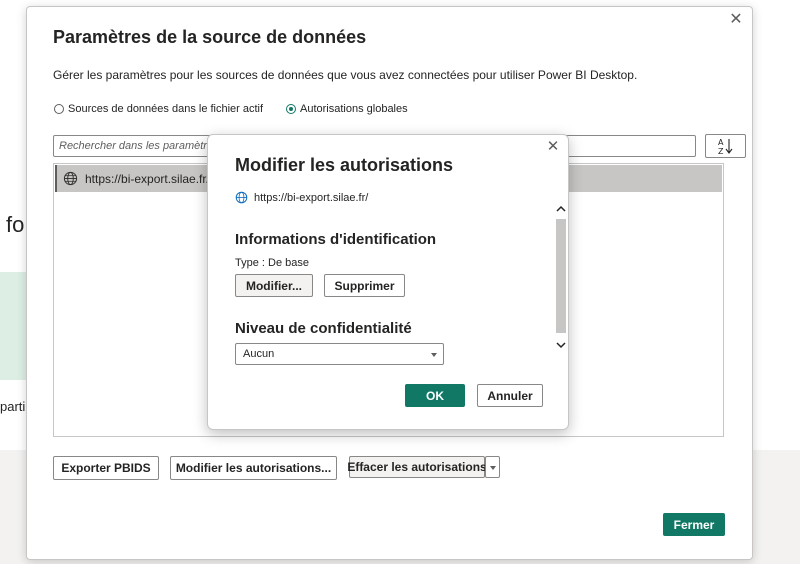 This screenshot has height=564, width=800. I want to click on sort-az-icon: A Z, so click(725, 147).